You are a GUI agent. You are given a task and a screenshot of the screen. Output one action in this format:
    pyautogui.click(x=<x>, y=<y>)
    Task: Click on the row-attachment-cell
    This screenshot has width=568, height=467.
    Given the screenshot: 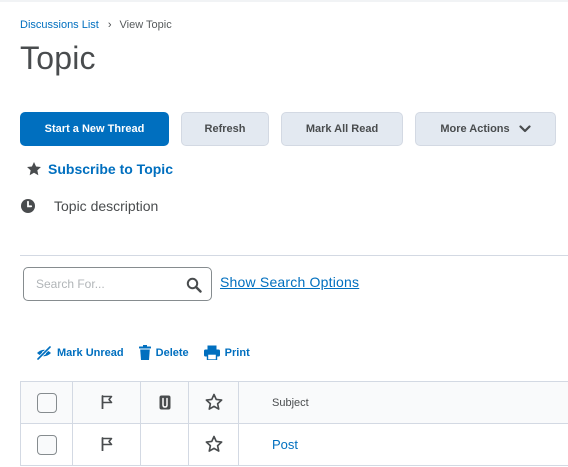 What is the action you would take?
    pyautogui.click(x=164, y=444)
    